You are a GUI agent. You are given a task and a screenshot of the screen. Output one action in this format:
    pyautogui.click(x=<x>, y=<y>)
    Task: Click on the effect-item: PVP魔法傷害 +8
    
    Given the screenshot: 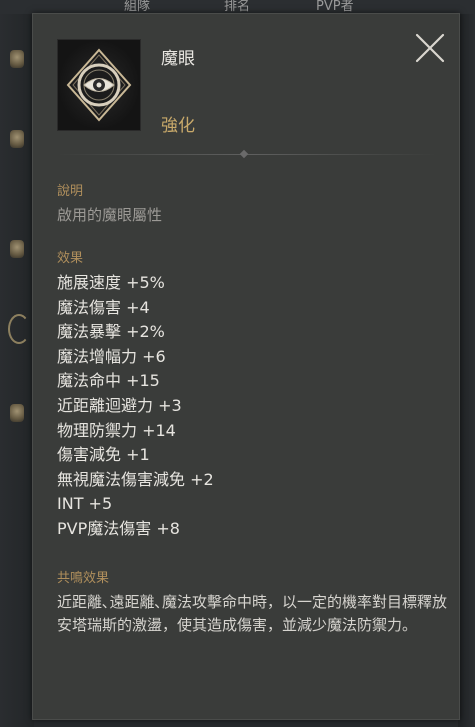 What is the action you would take?
    pyautogui.click(x=118, y=528)
    